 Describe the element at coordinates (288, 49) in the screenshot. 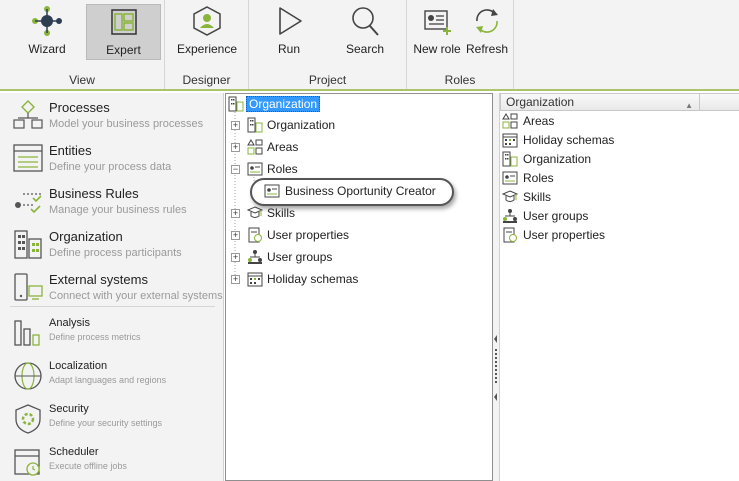

I see `run-label: Run` at that location.